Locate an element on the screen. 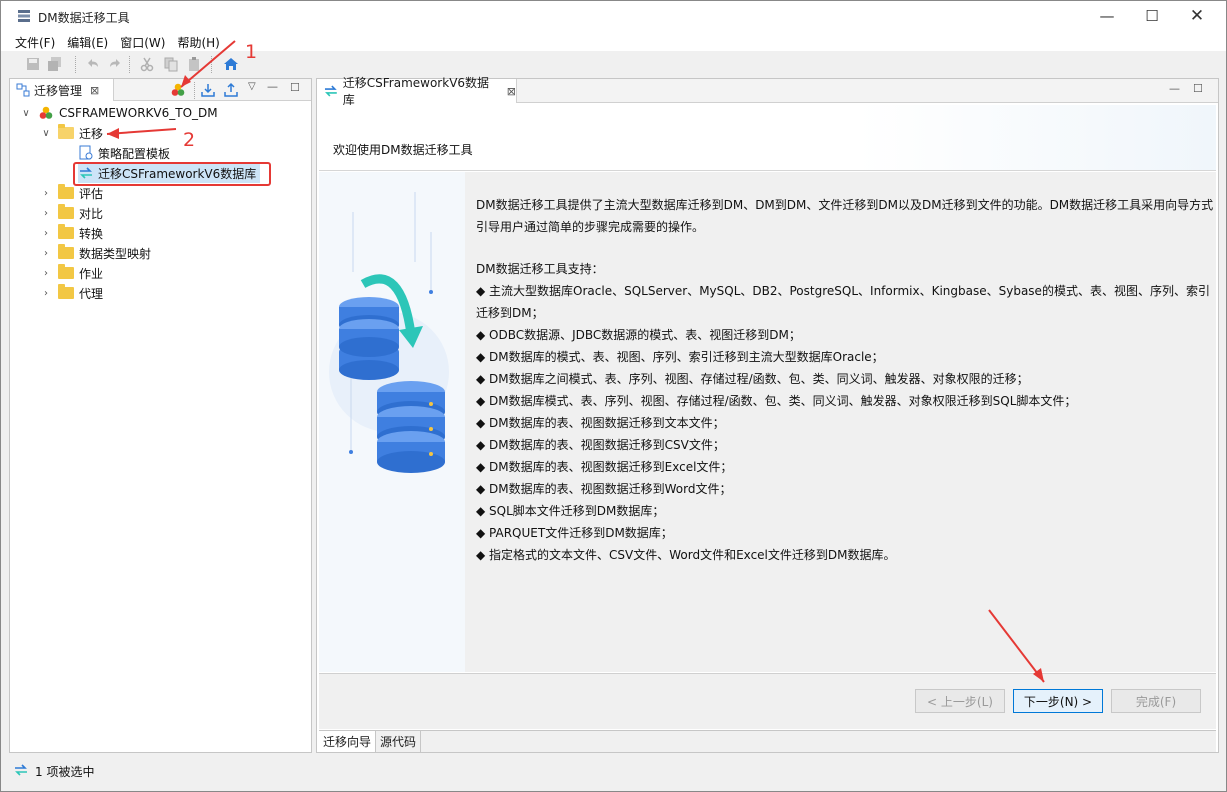  annotation-number-2: 2 is located at coordinates (189, 140).